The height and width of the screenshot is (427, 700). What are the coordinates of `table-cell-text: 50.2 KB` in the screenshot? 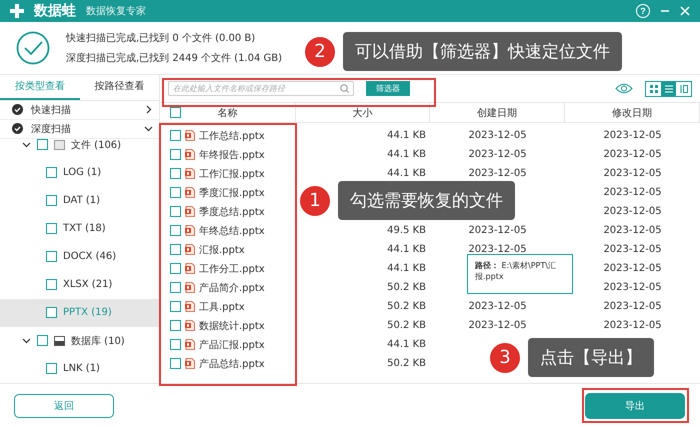 It's located at (406, 363).